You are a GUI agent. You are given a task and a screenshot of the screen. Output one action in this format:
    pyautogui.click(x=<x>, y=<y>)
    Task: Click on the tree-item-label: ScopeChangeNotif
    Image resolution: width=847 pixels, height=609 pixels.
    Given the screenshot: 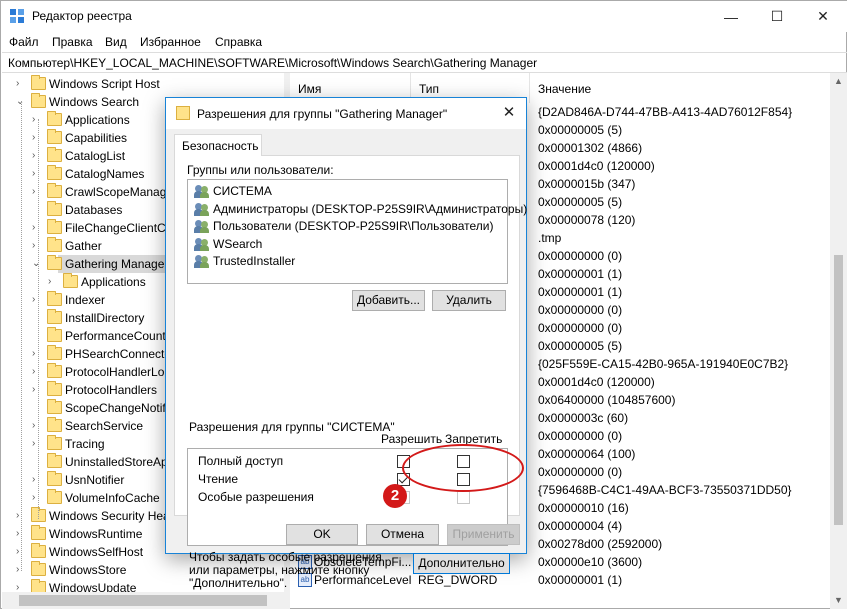 What is the action you would take?
    pyautogui.click(x=115, y=408)
    